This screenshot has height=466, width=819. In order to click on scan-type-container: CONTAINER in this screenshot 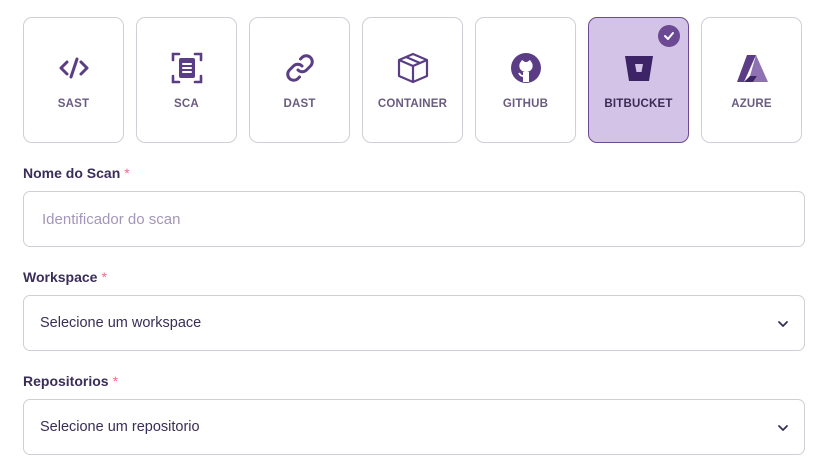, I will do `click(412, 80)`.